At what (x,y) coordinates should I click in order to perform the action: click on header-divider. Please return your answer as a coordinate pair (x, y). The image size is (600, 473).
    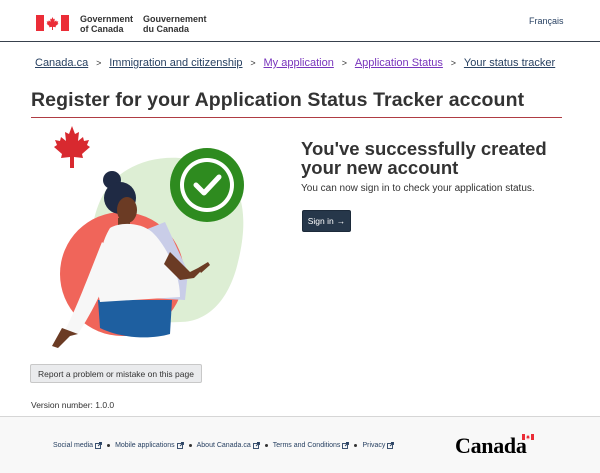
    Looking at the image, I should click on (300, 41).